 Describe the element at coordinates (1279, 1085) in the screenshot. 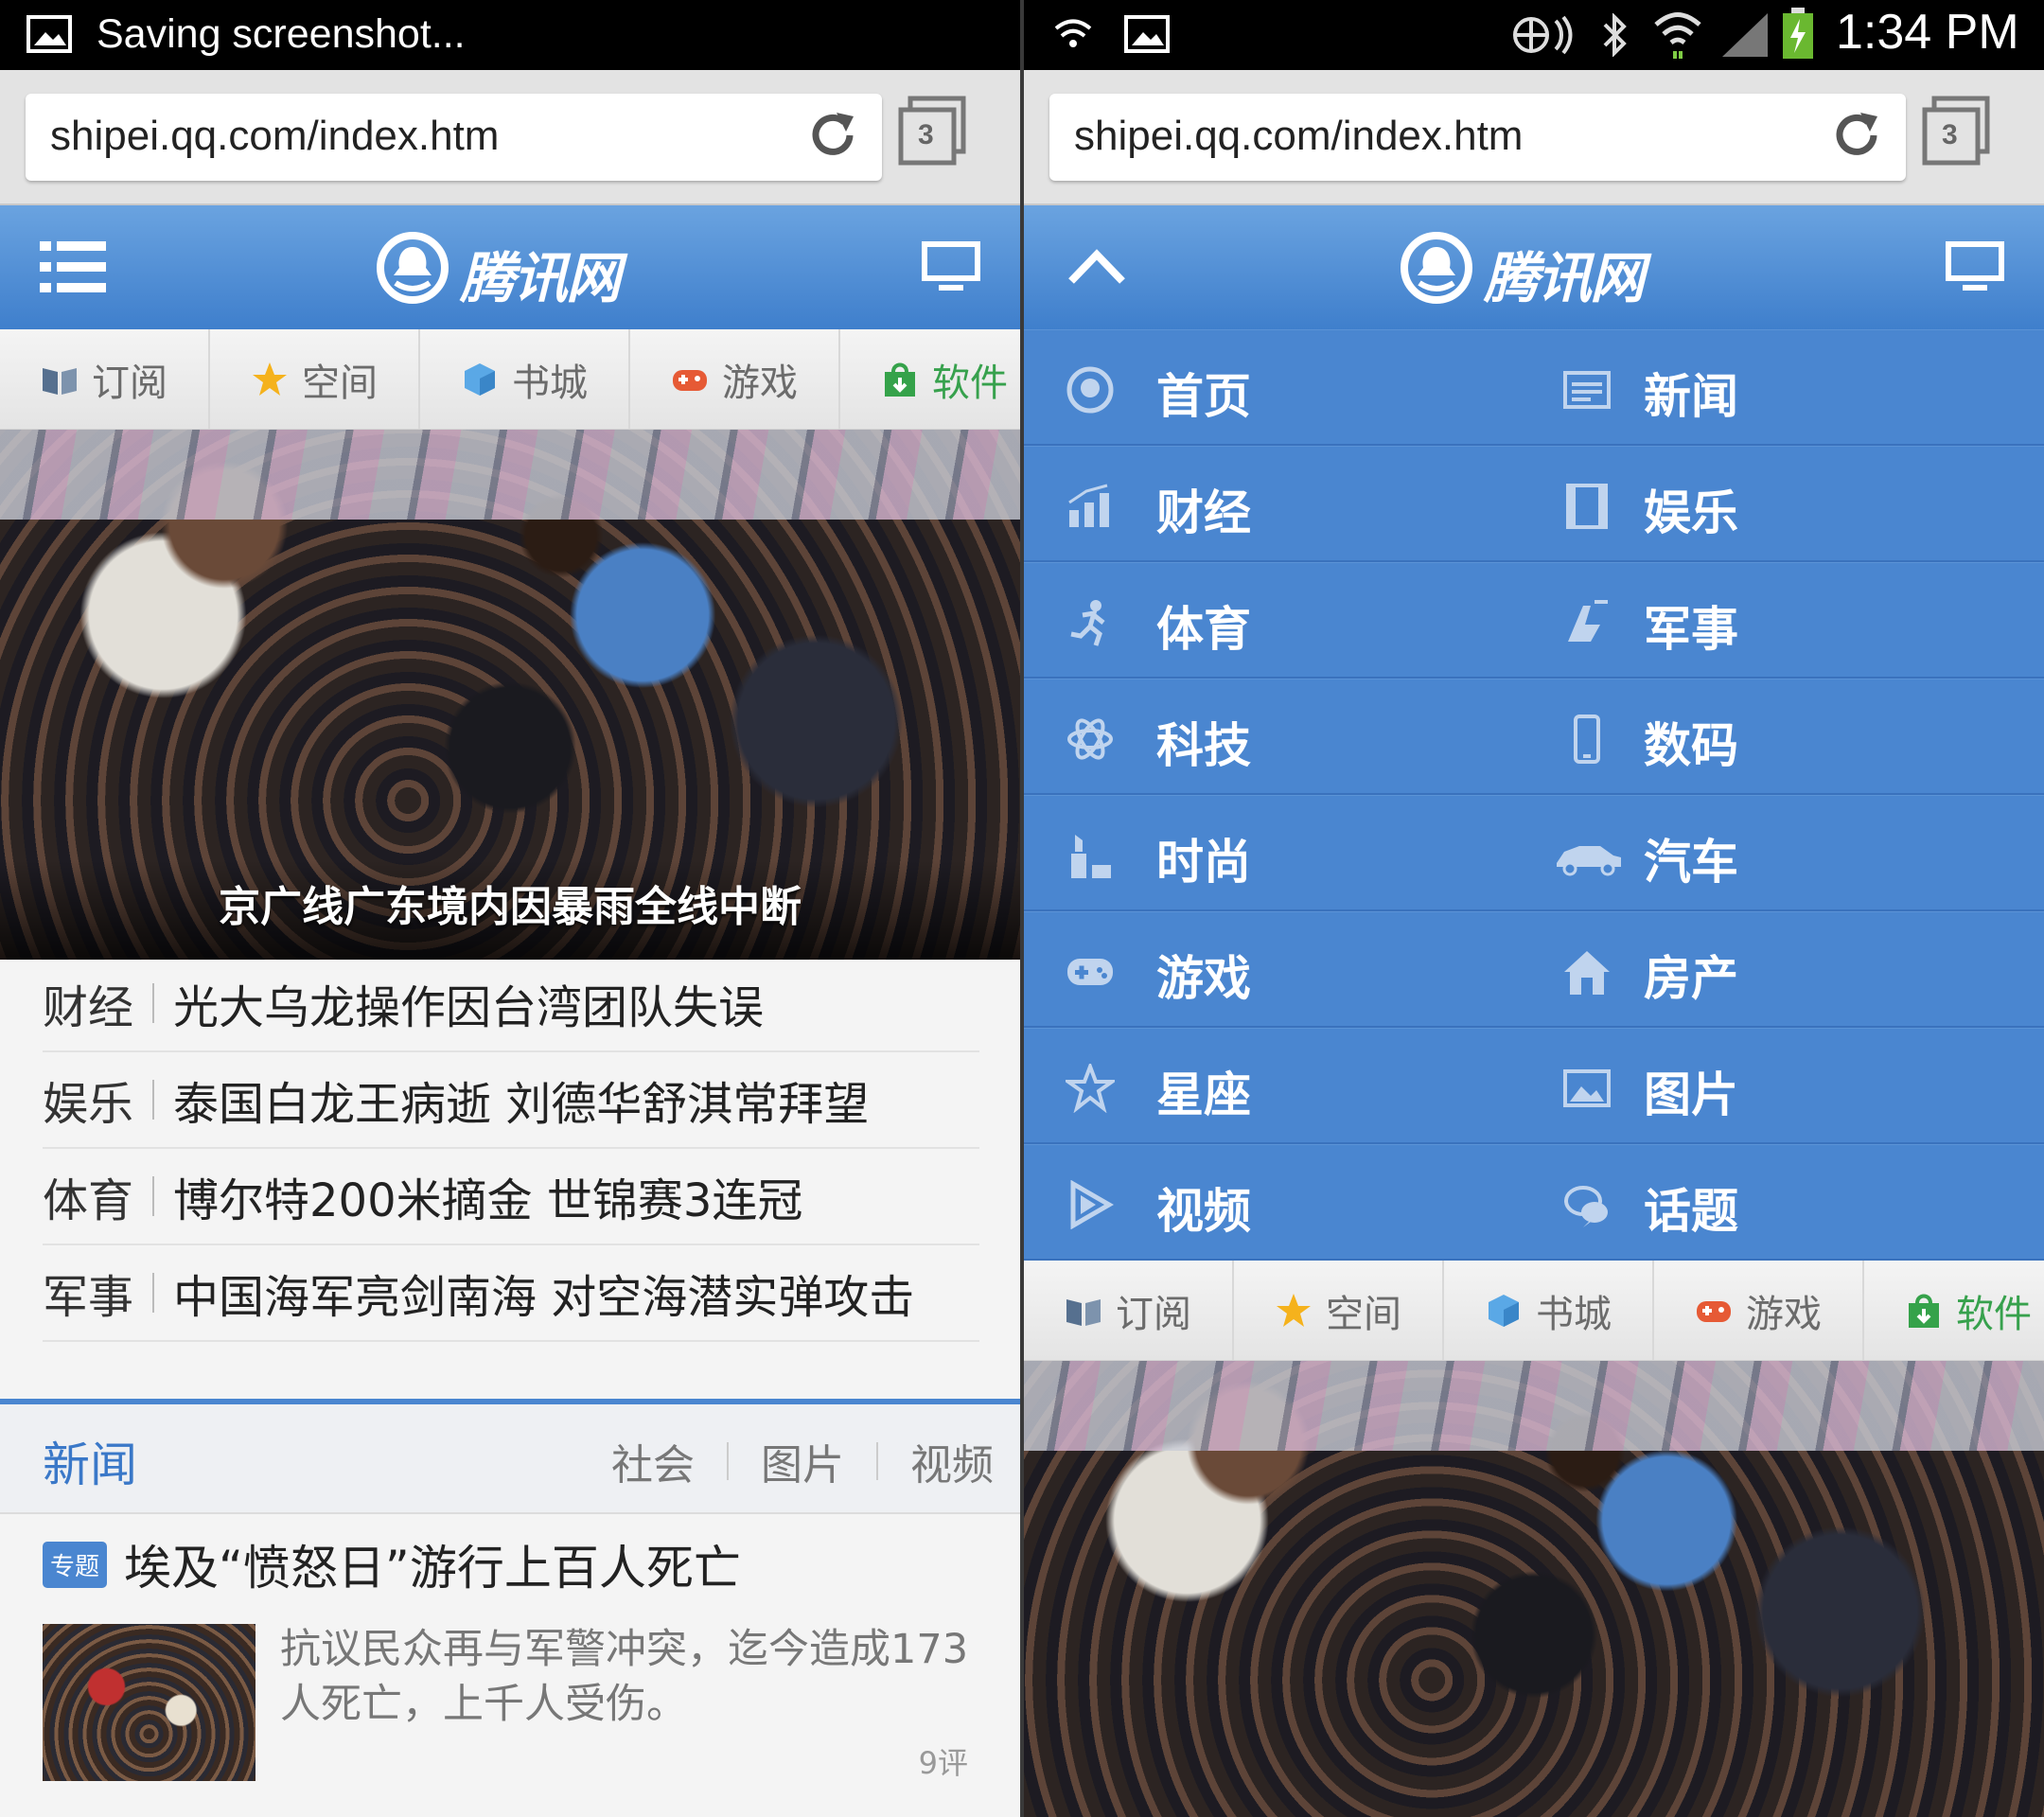

I see `menu-item-horoscope: 星座` at that location.